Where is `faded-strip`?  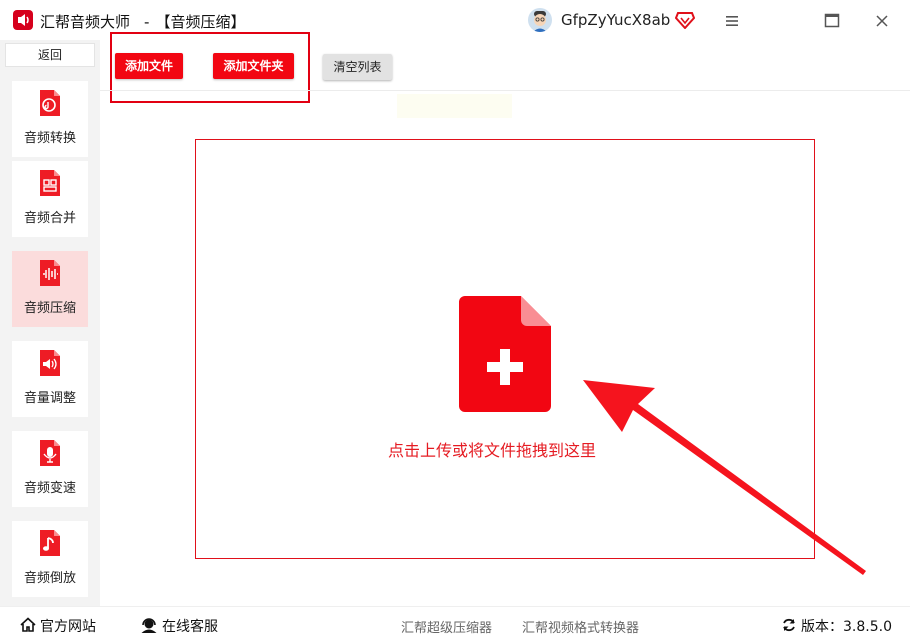 faded-strip is located at coordinates (454, 106).